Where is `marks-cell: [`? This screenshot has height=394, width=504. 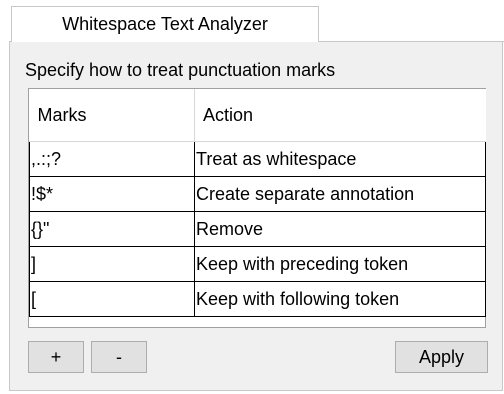 marks-cell: [ is located at coordinates (112, 299).